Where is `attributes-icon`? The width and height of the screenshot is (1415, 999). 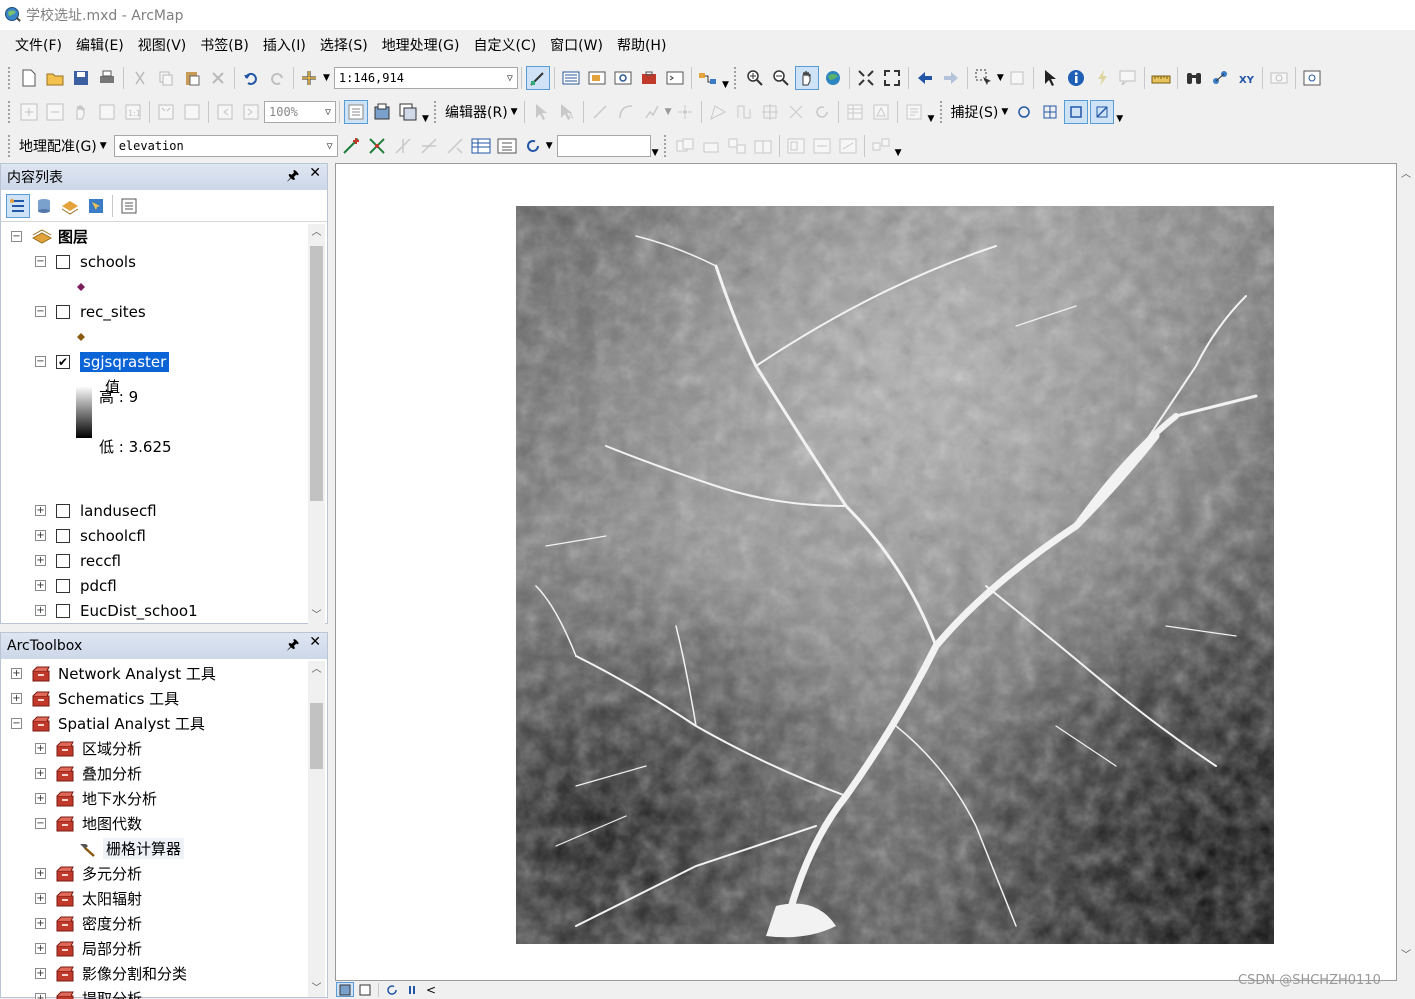
attributes-icon is located at coordinates (855, 112).